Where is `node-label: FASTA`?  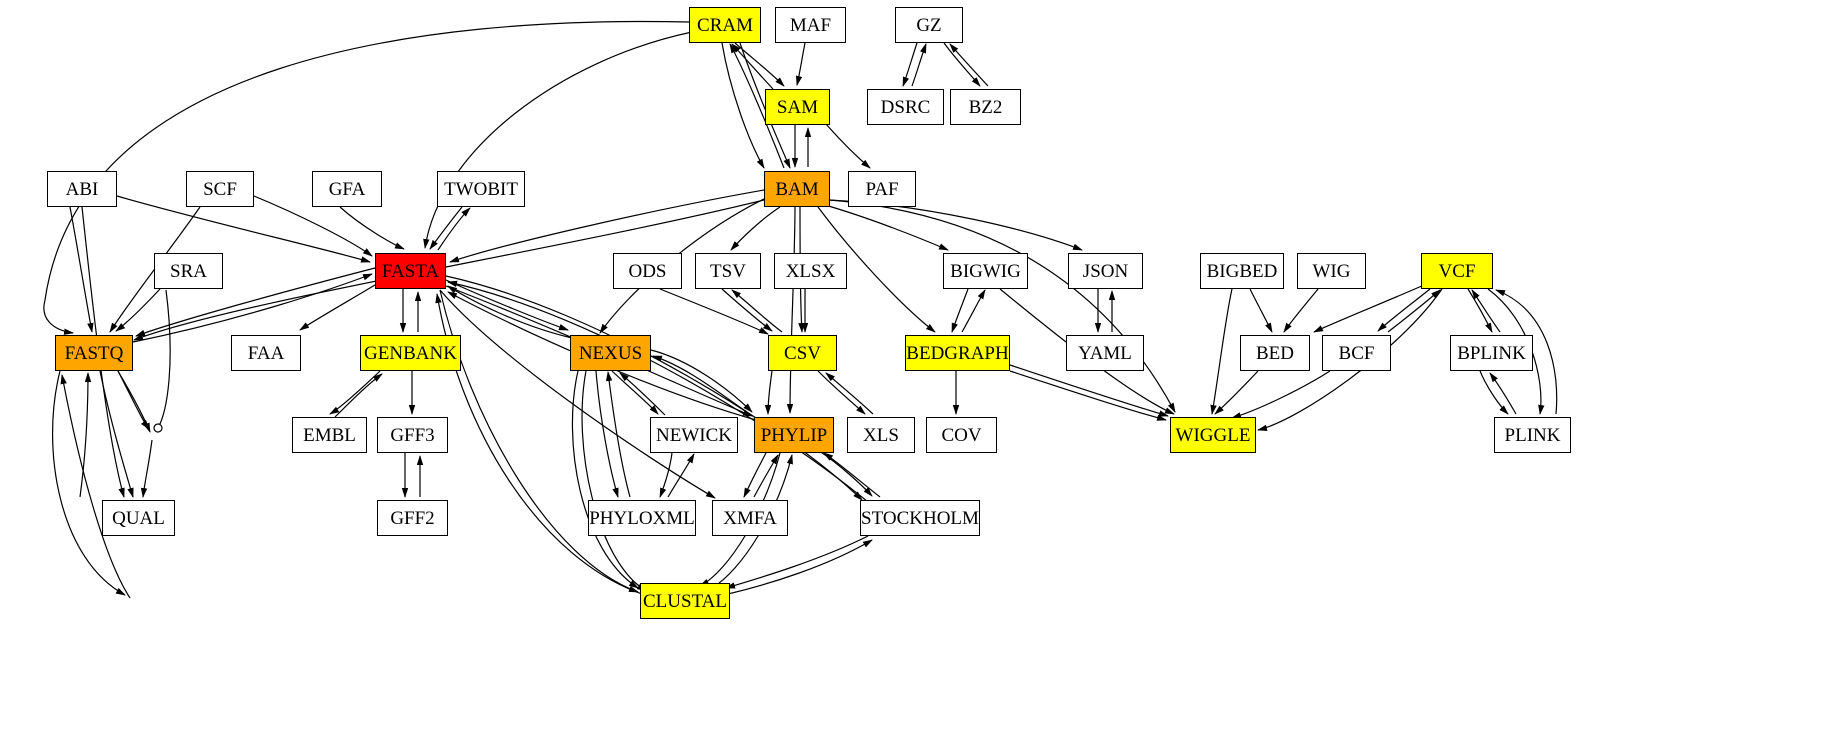
node-label: FASTA is located at coordinates (410, 271).